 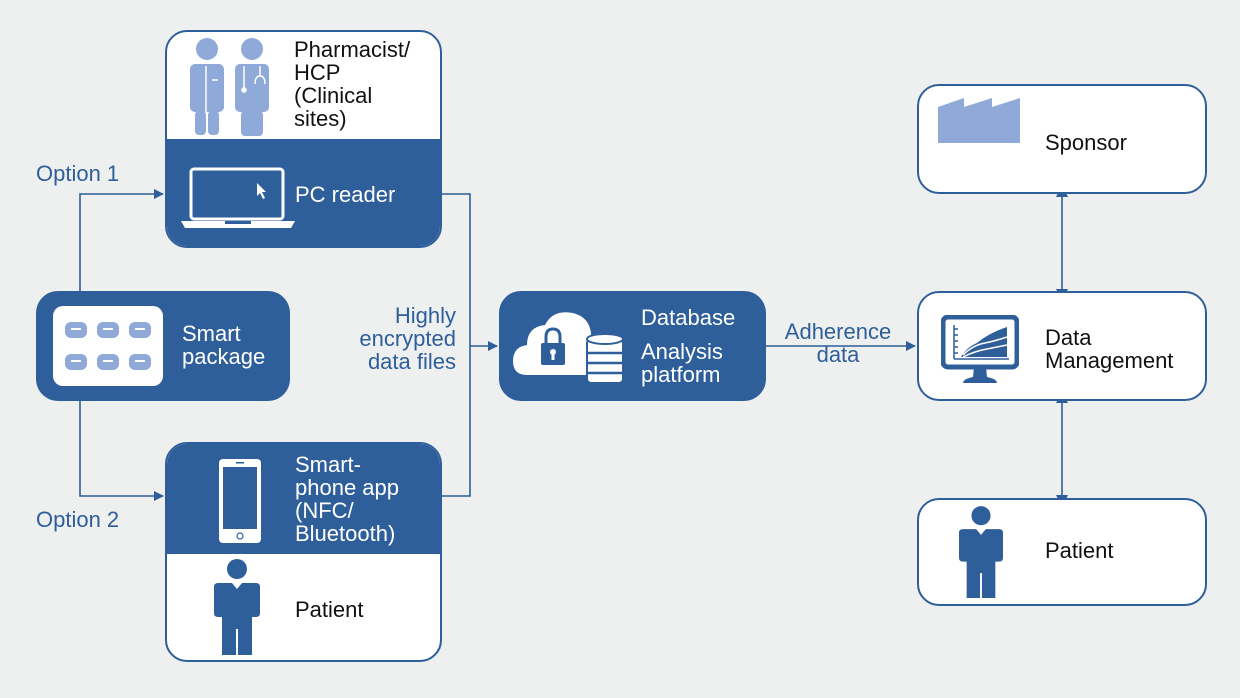 I want to click on encrypted-label-line: encrypted, so click(x=407, y=338).